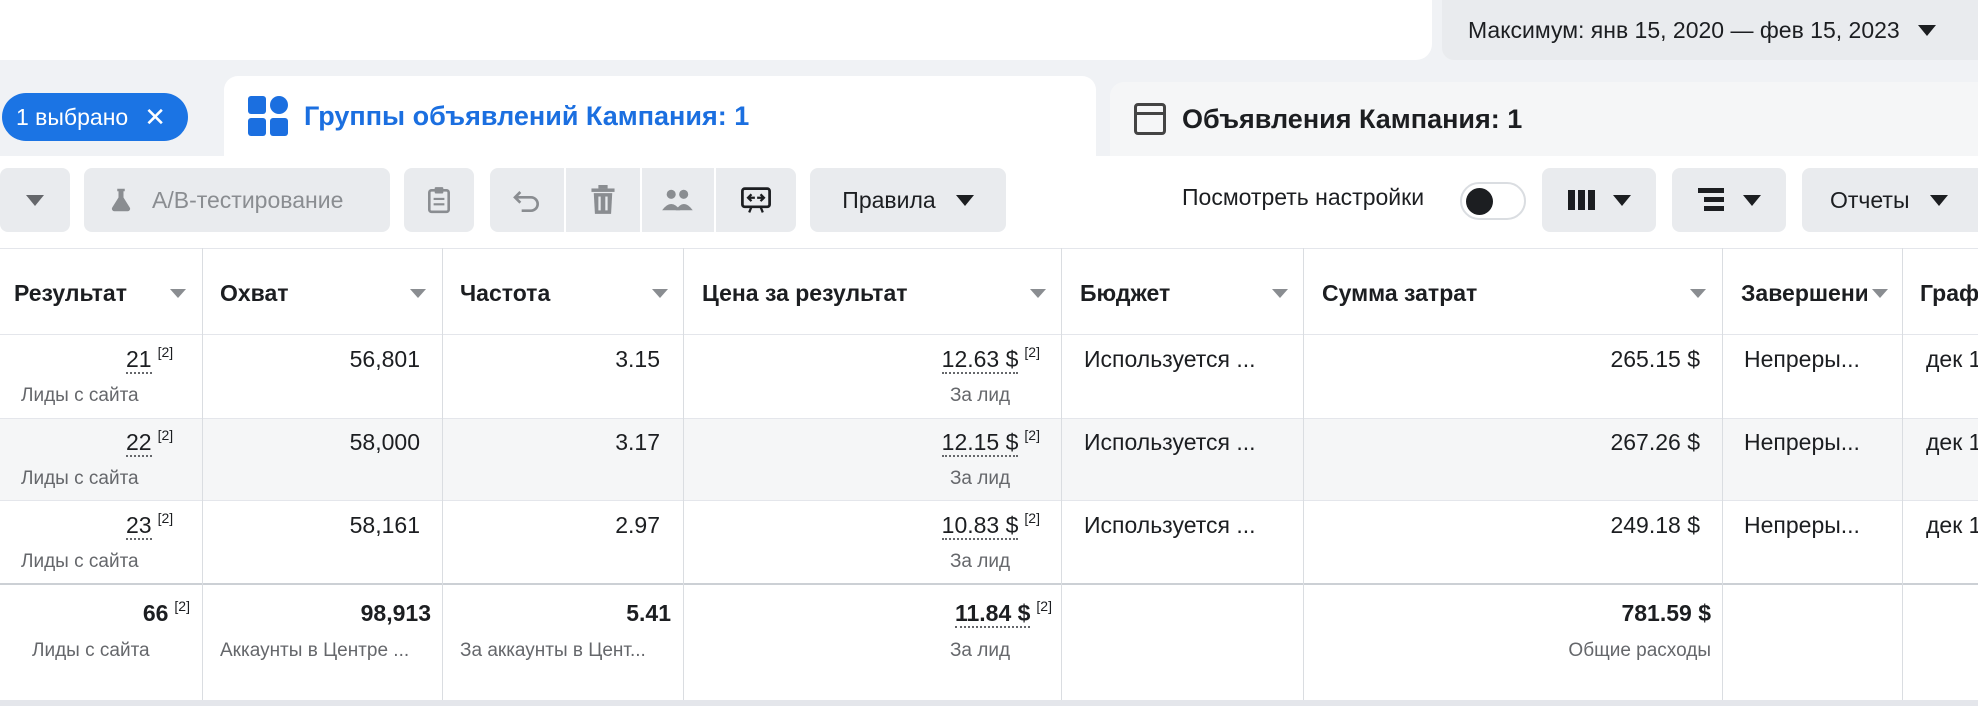 This screenshot has width=1978, height=706. I want to click on column-header-result: Результат, so click(70, 293).